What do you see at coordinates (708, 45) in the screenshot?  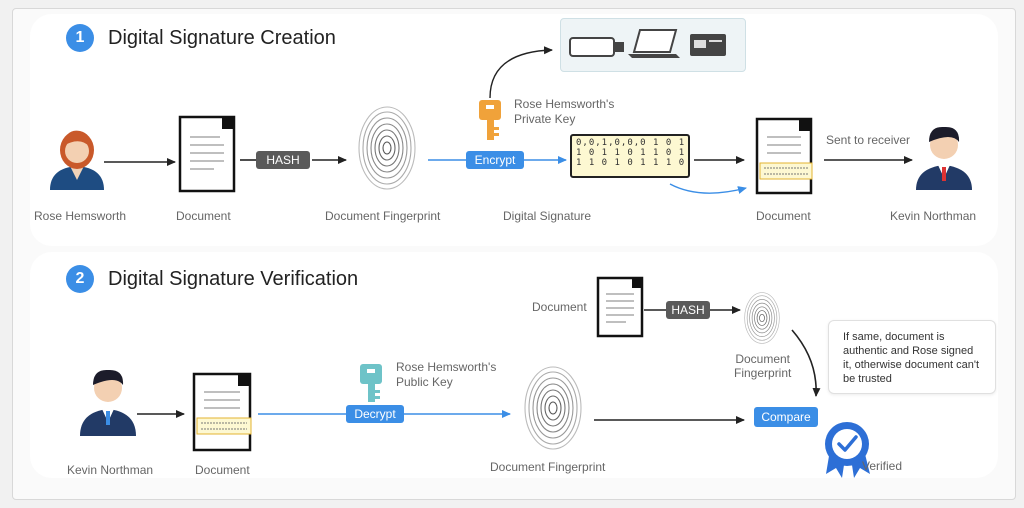 I see `smart-card-icon` at bounding box center [708, 45].